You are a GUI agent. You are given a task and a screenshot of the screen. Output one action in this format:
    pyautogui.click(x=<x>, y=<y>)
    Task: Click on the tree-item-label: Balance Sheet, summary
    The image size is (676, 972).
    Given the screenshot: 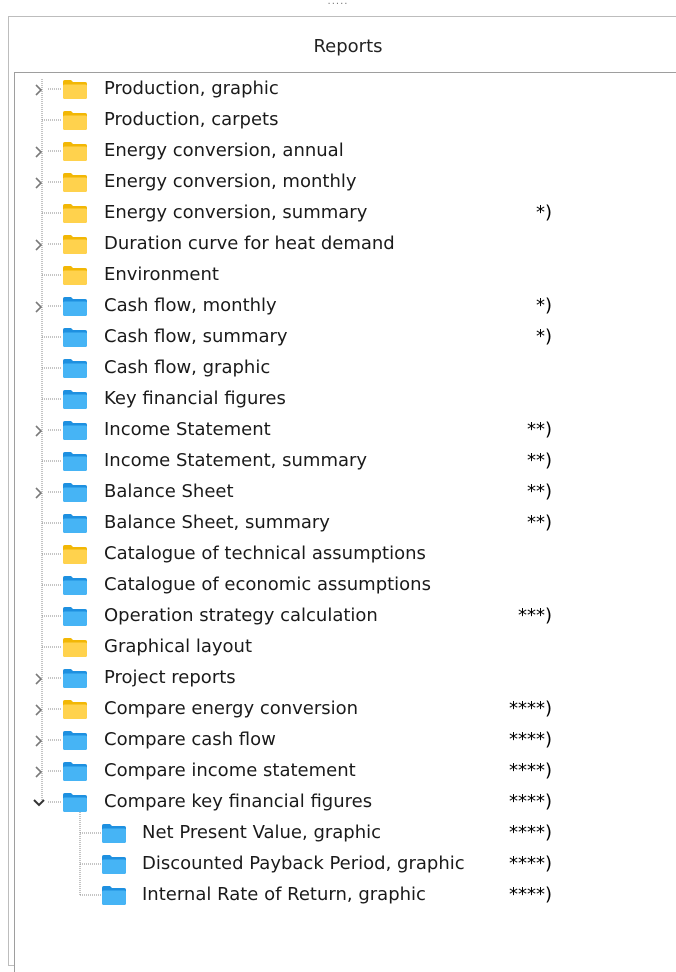 What is the action you would take?
    pyautogui.click(x=217, y=522)
    